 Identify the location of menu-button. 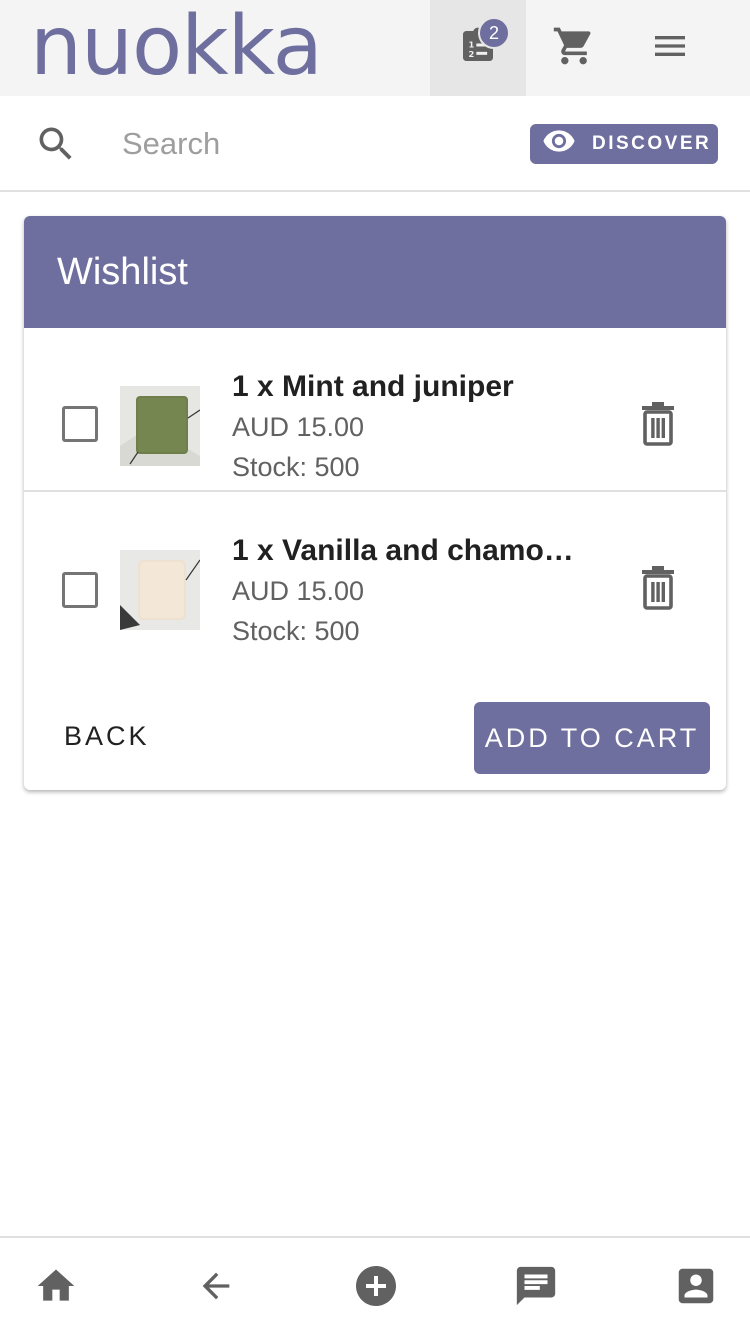
(670, 48).